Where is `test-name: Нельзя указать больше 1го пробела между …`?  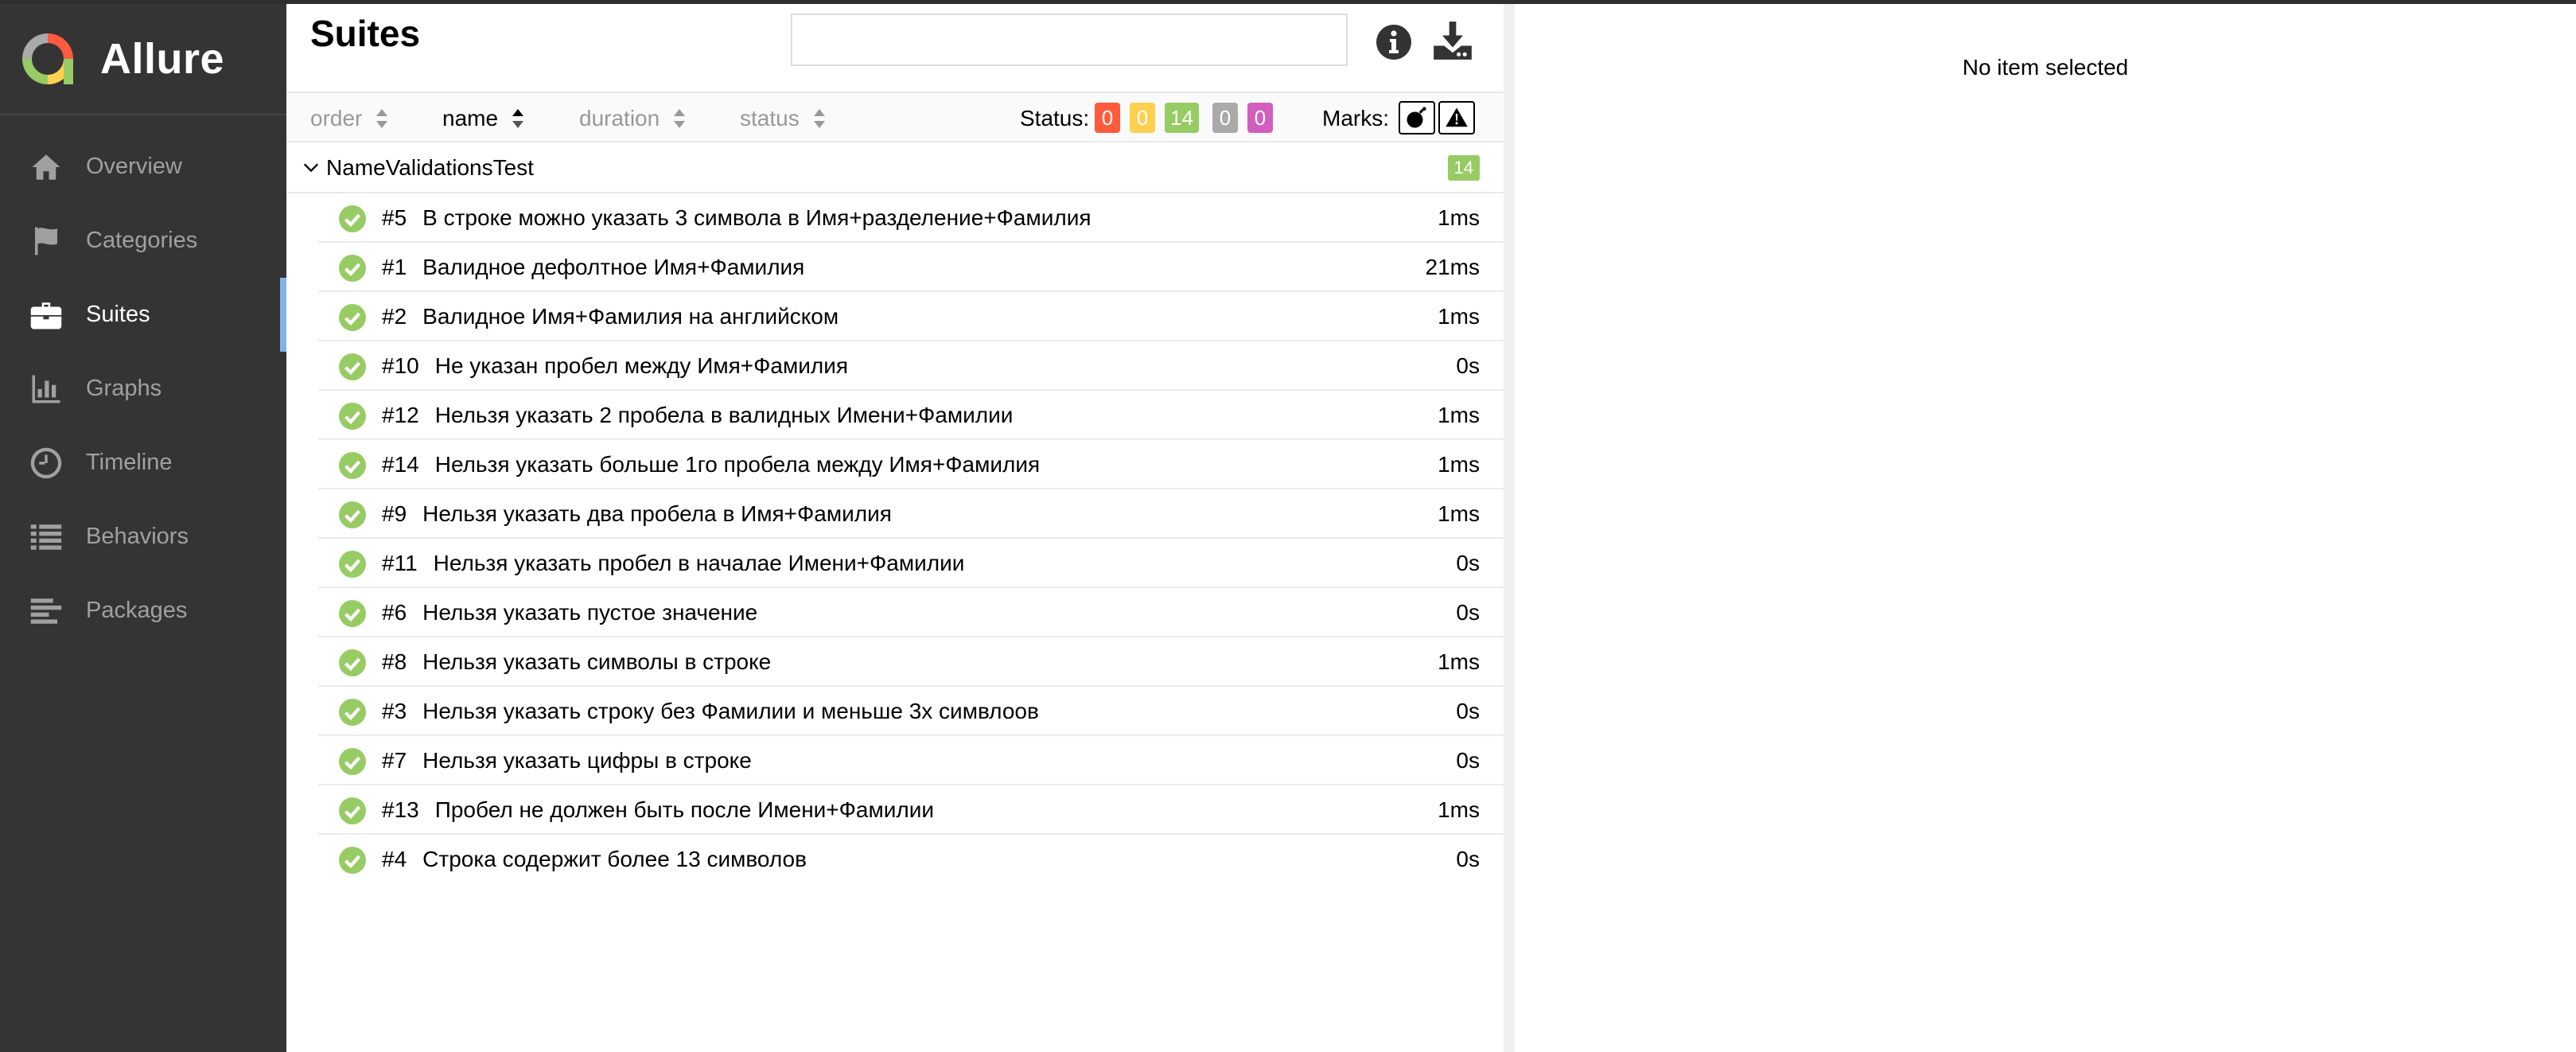
test-name: Нельзя указать больше 1го пробела между … is located at coordinates (738, 464).